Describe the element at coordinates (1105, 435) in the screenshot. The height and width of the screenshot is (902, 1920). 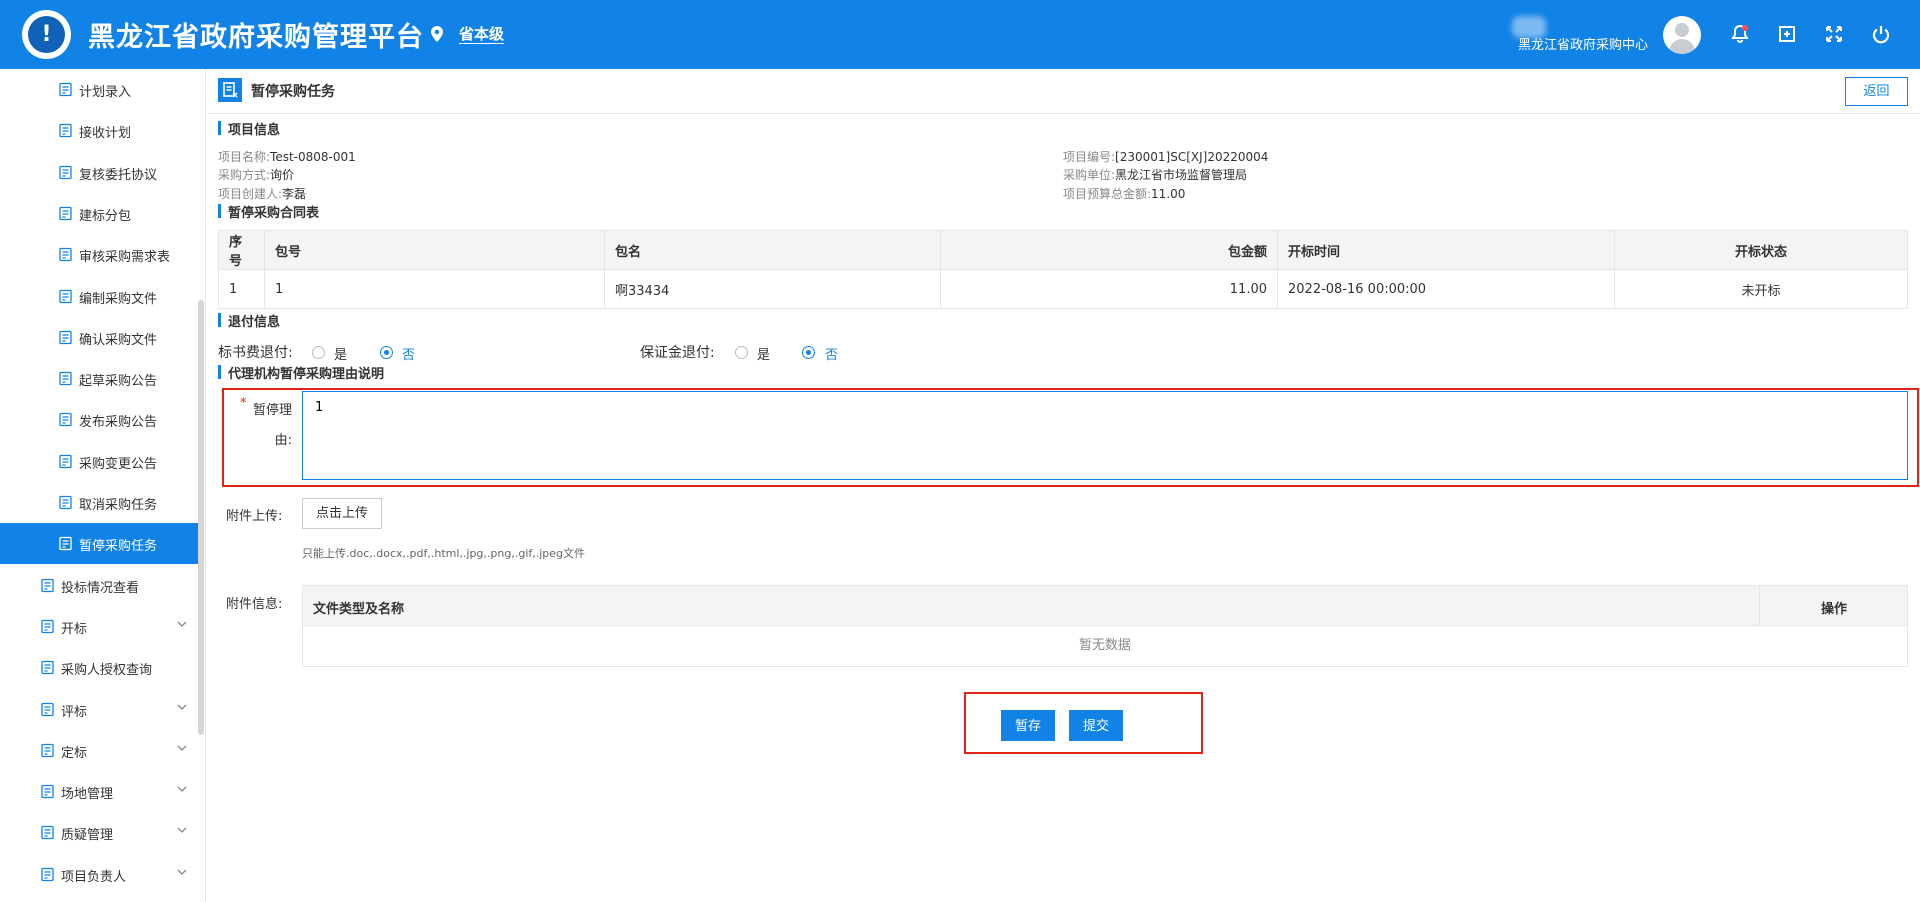
I see `pause-reason-textarea` at that location.